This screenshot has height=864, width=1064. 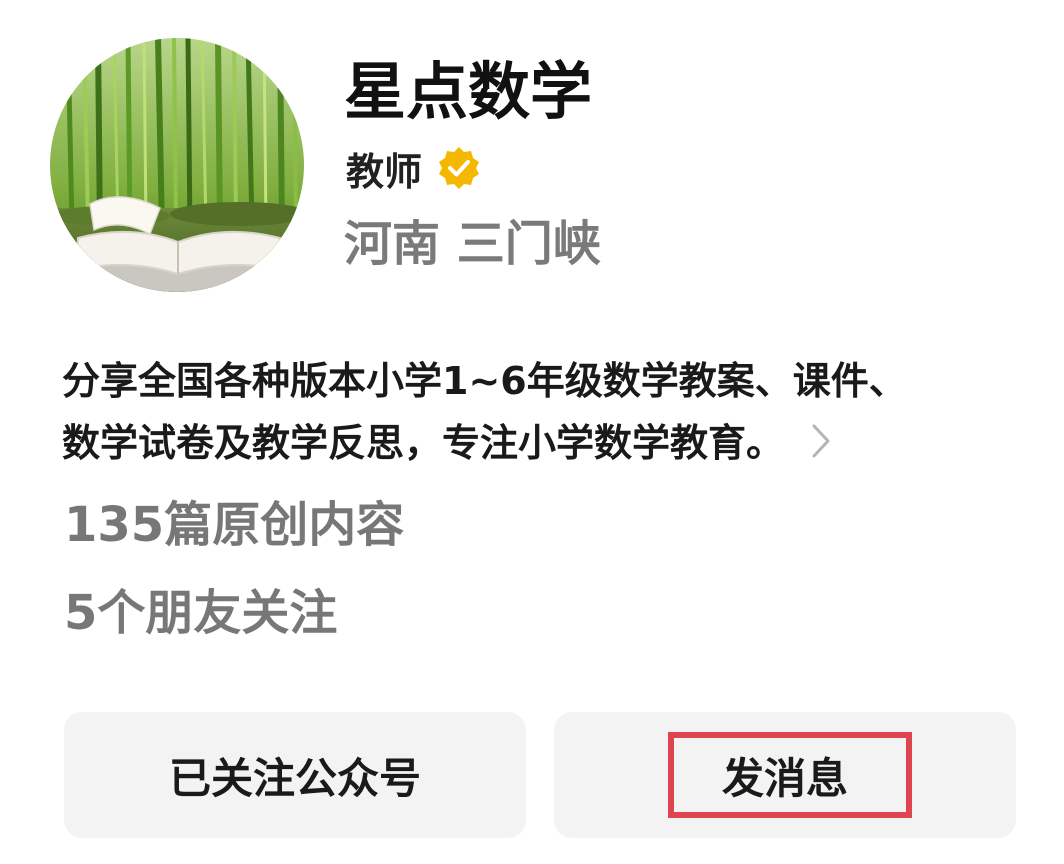 I want to click on bio-line: 分享全国各种版本小学1~6年级数学教案、课件、, so click(x=484, y=381).